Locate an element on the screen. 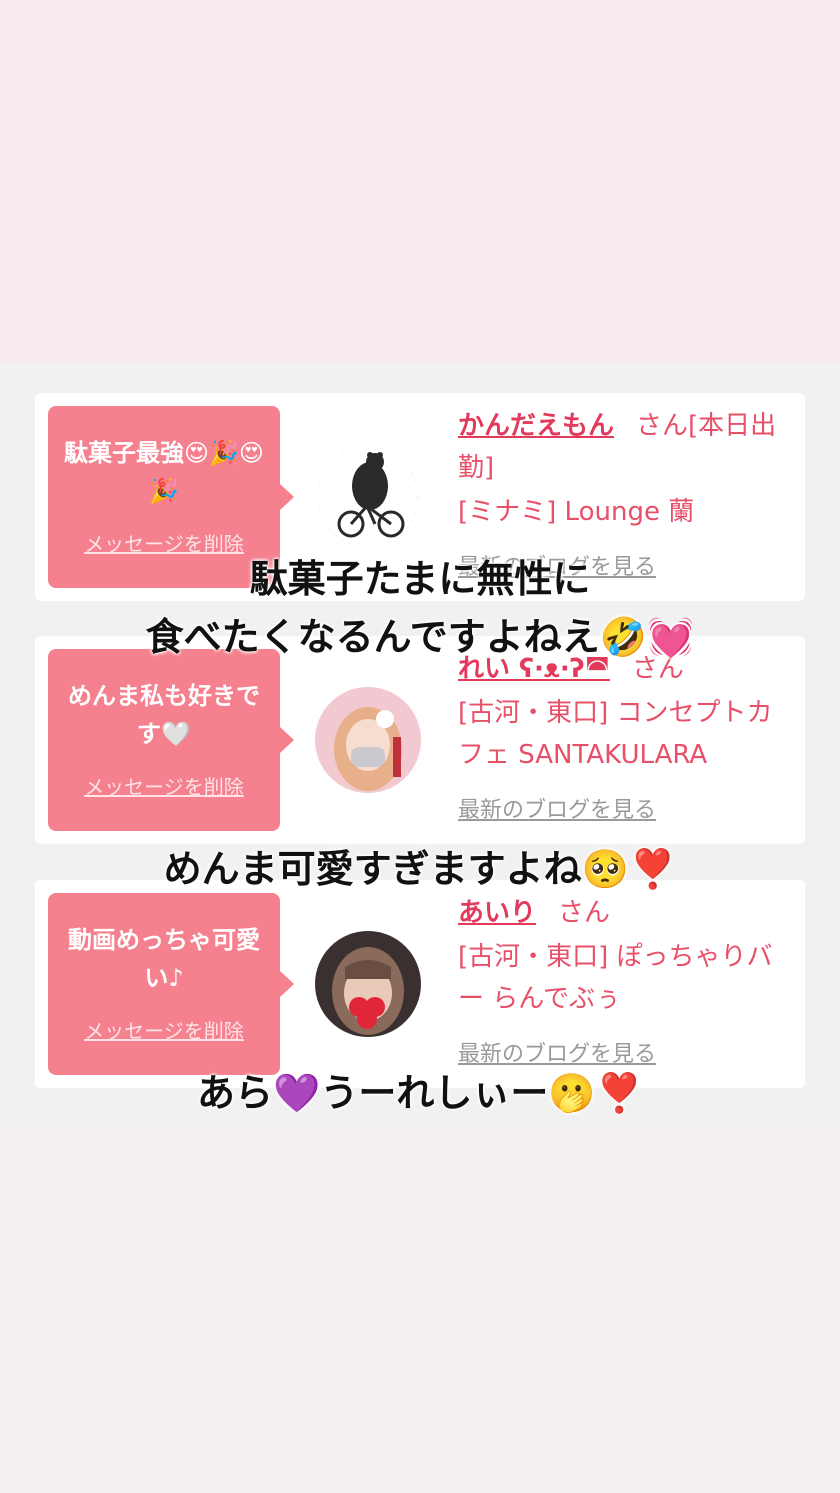 The height and width of the screenshot is (1493, 840). overlay-caption: 食べたくなるんですよねえ🤣💓 is located at coordinates (420, 637).